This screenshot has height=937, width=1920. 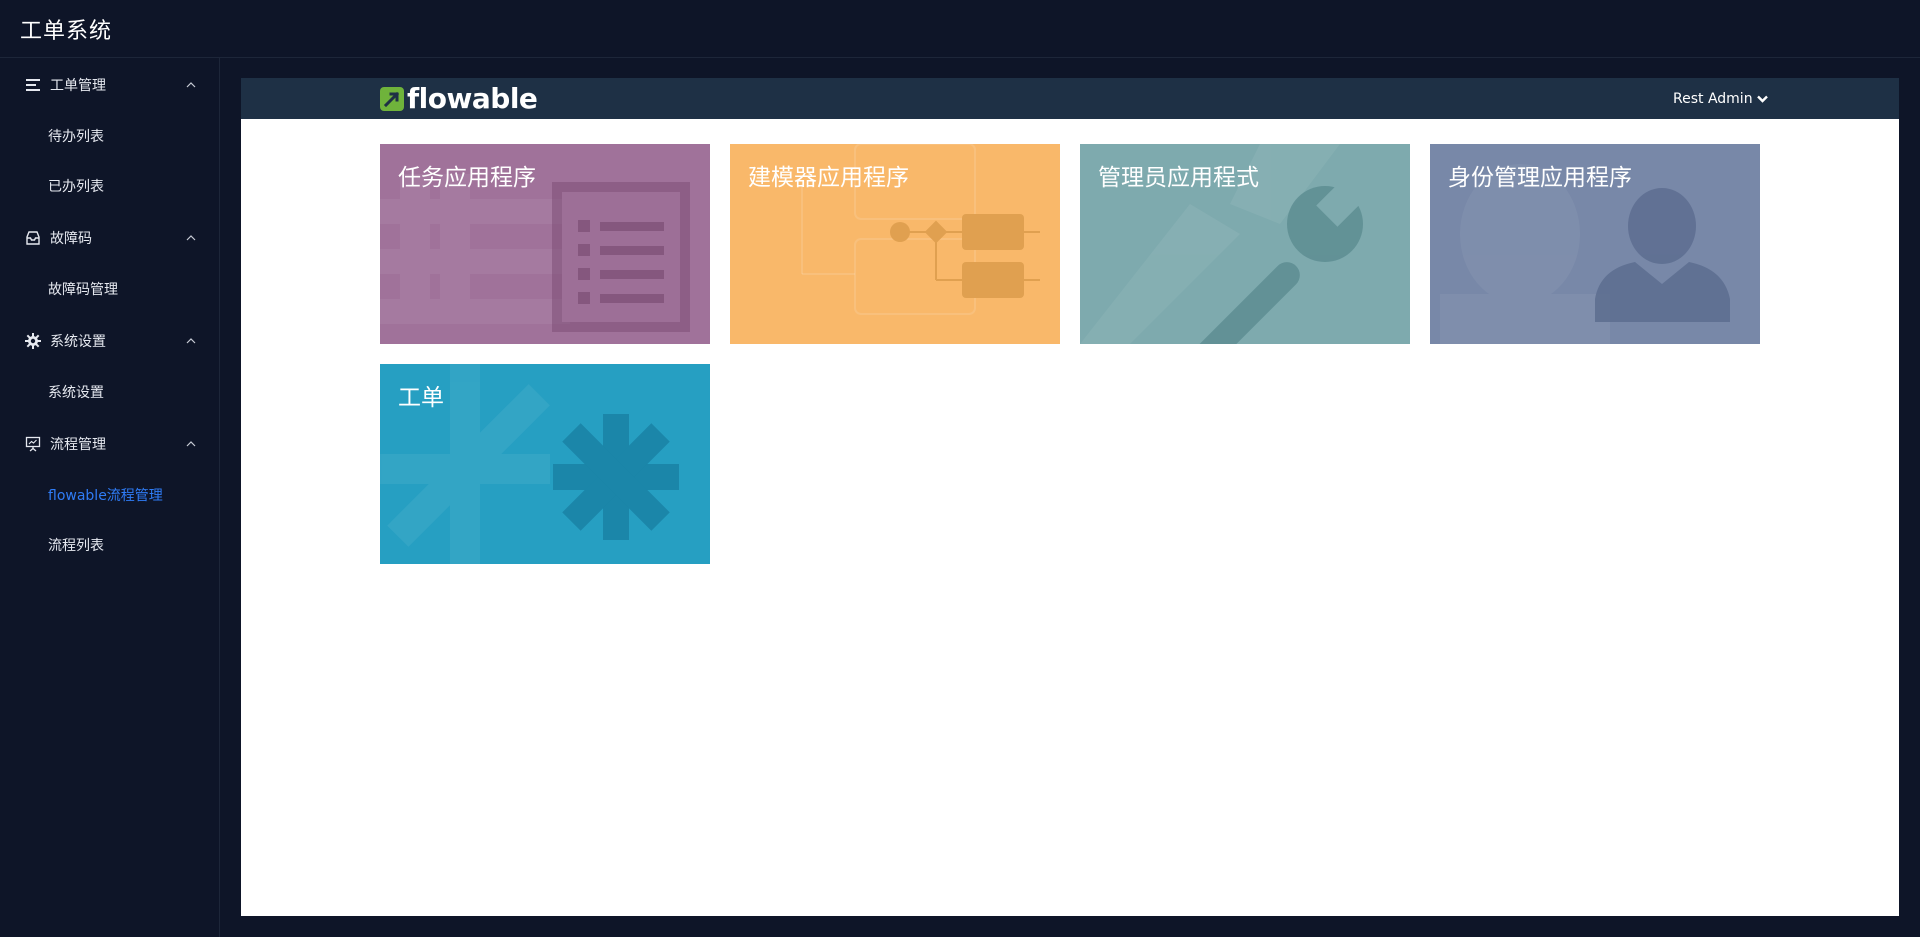 What do you see at coordinates (71, 238) in the screenshot?
I see `menu-group-label: 故障码` at bounding box center [71, 238].